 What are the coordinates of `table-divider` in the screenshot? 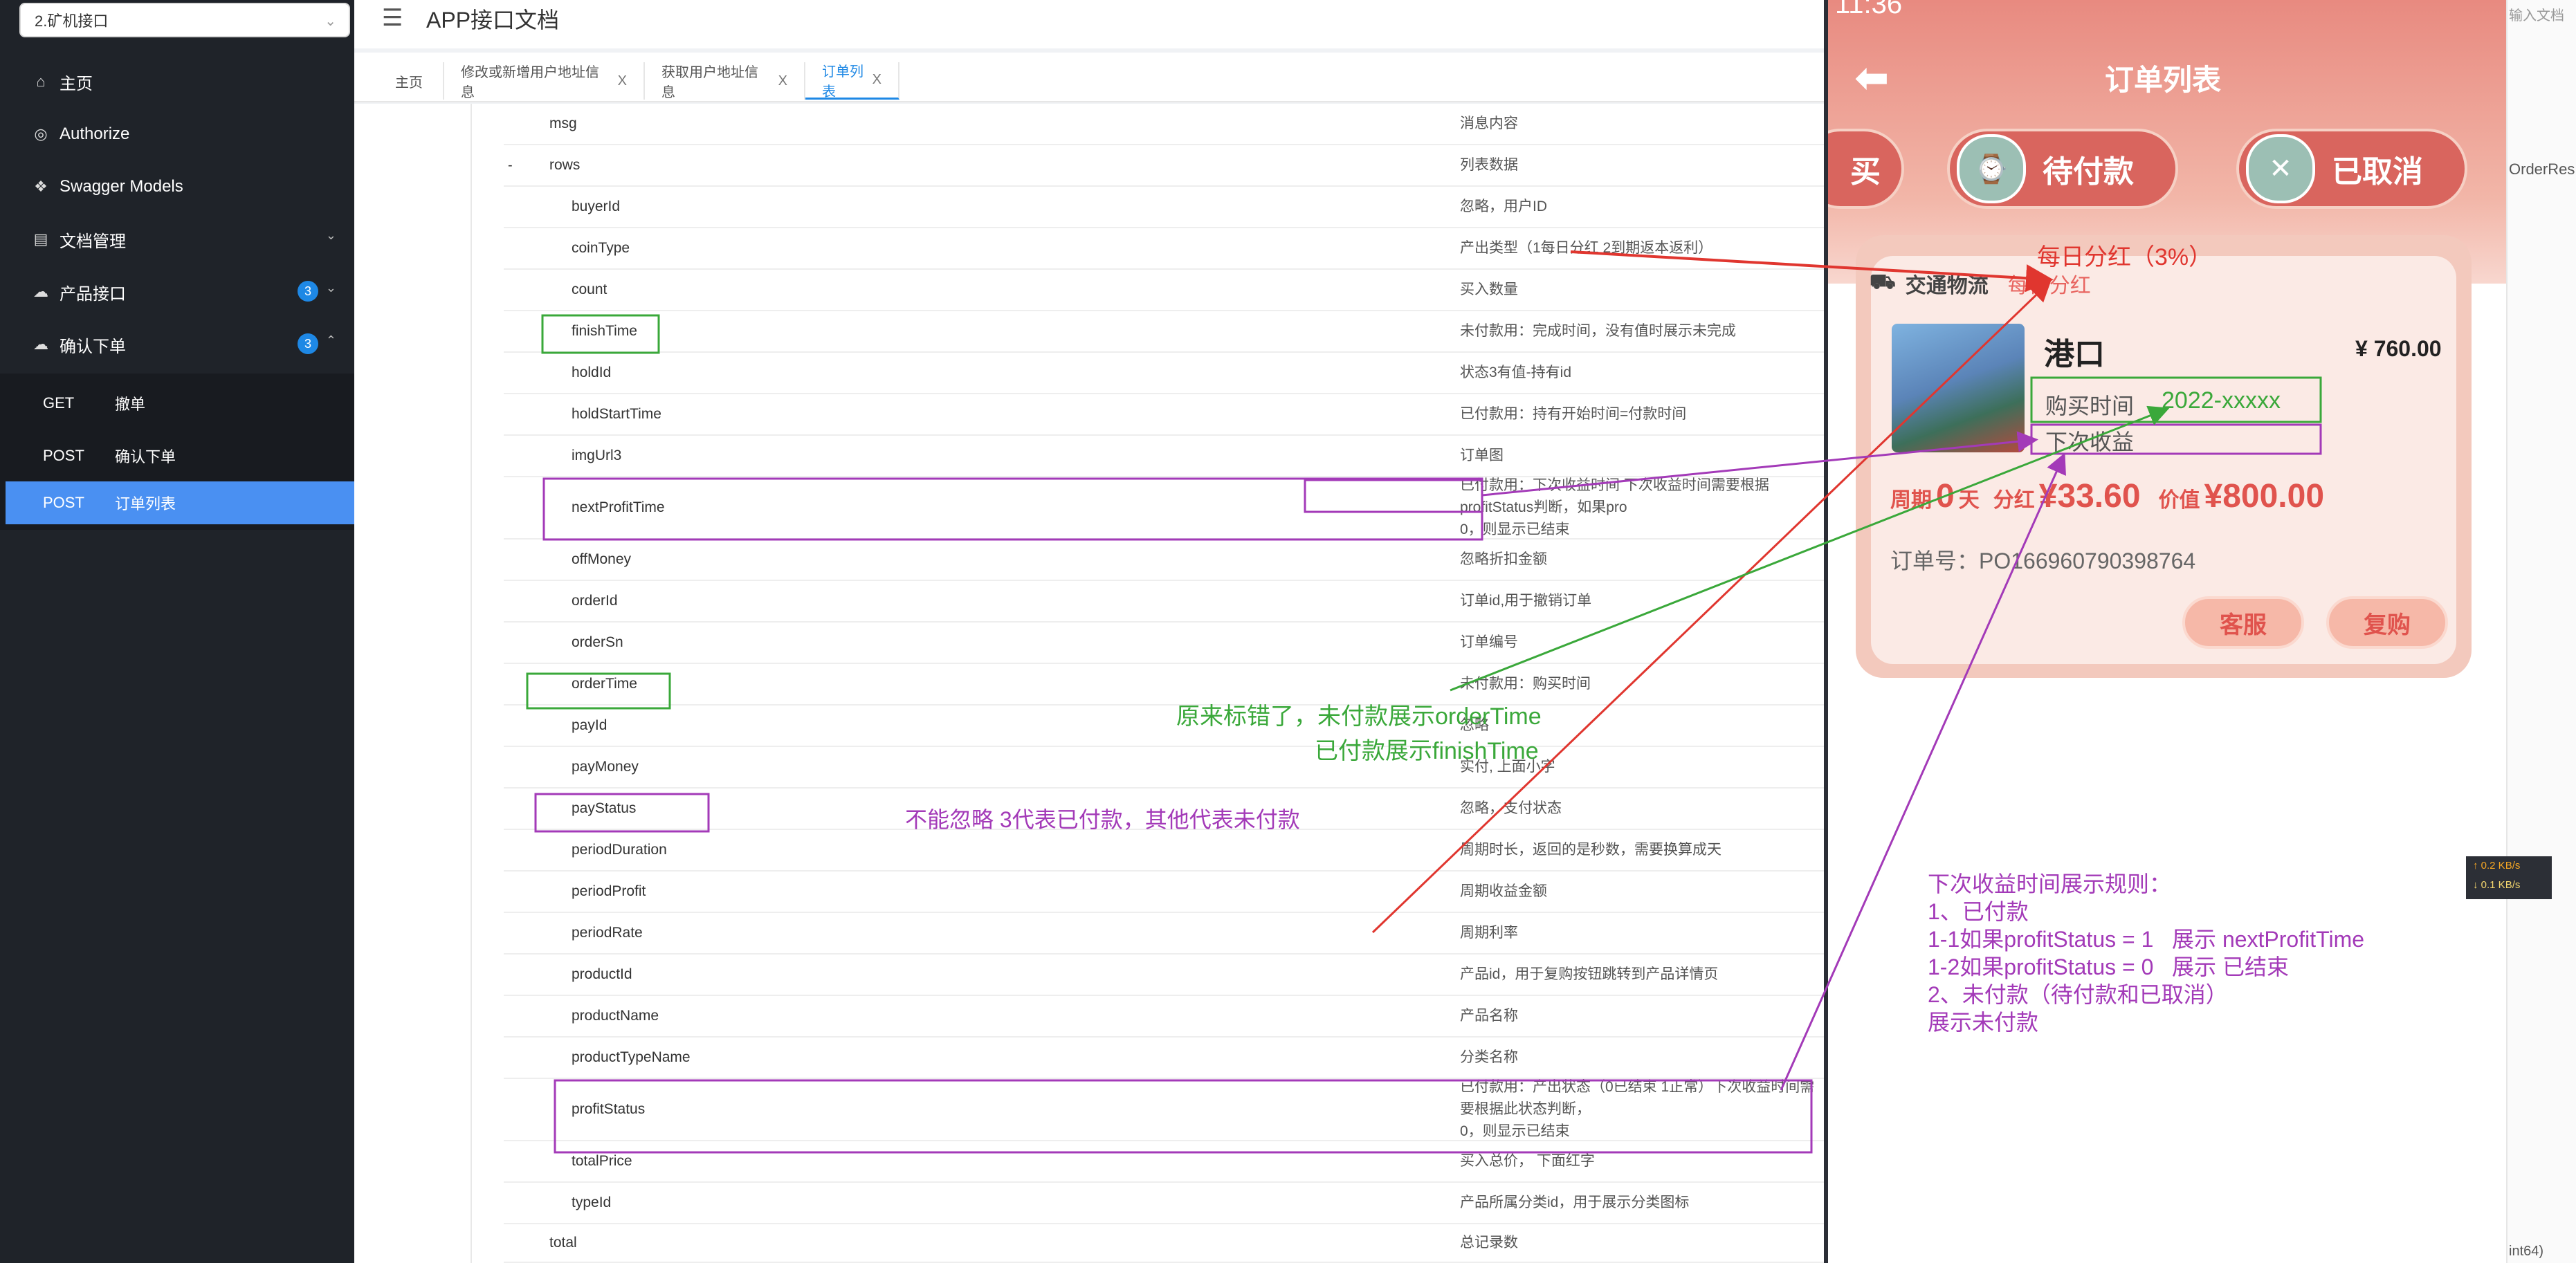 It's located at (472, 683).